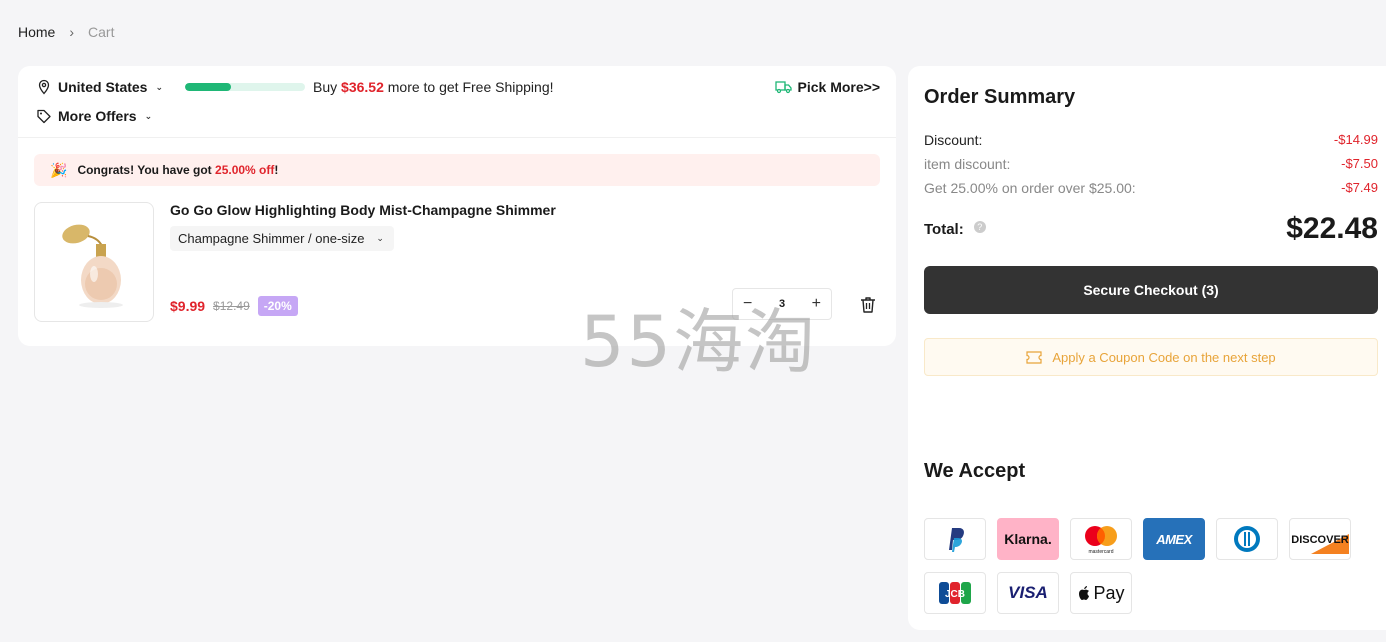 The height and width of the screenshot is (642, 1386). I want to click on more-offers-label: More Offers, so click(97, 116).